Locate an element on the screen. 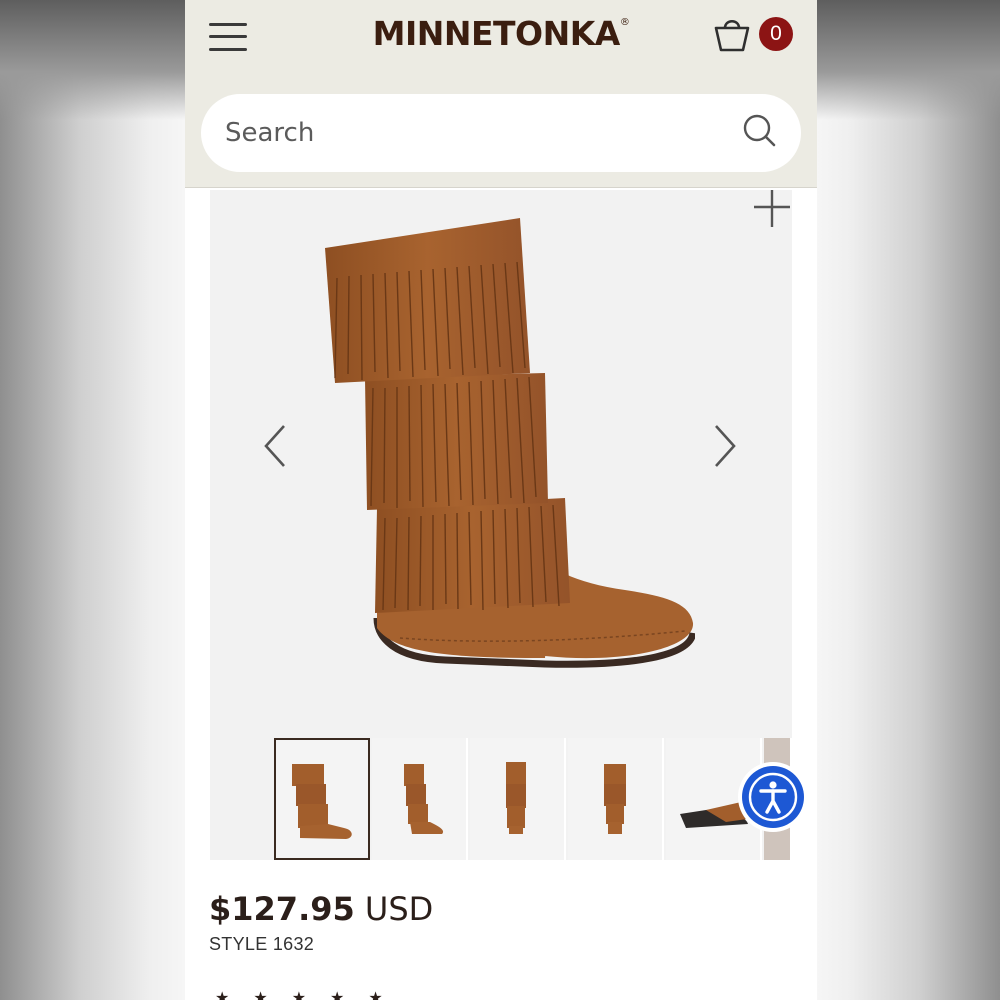 The height and width of the screenshot is (1000, 1000). background-blur-left is located at coordinates (92, 60).